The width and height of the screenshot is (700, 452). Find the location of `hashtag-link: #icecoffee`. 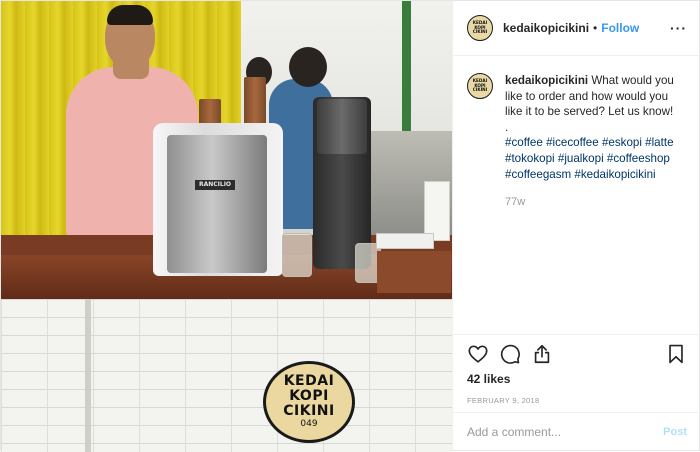

hashtag-link: #icecoffee is located at coordinates (572, 142).